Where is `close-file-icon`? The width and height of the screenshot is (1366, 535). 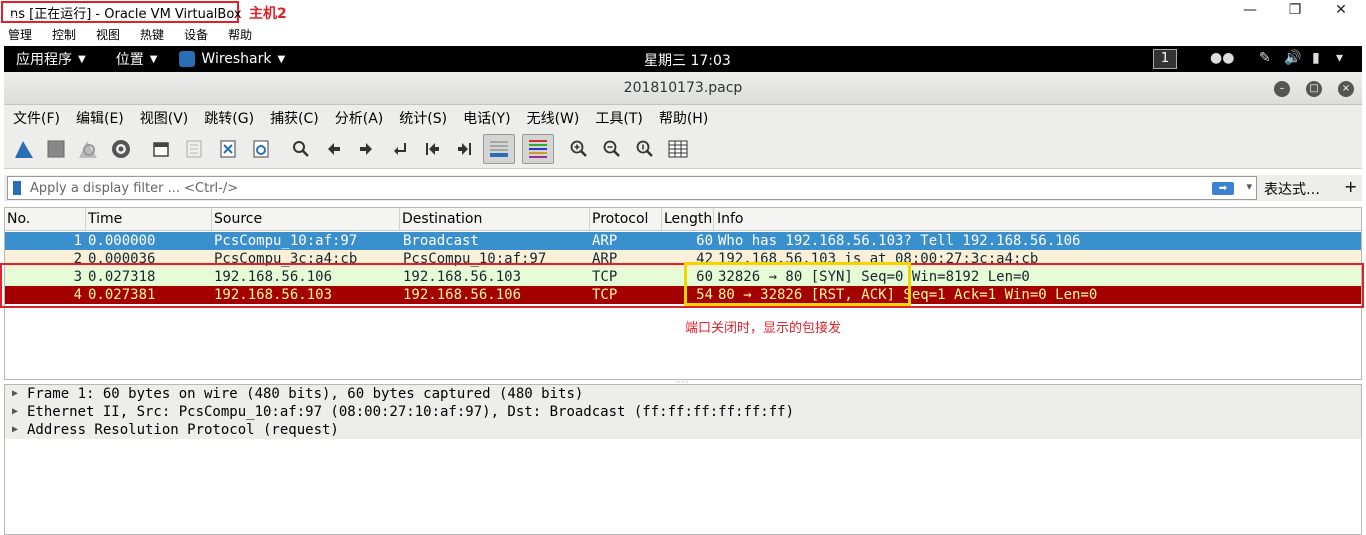 close-file-icon is located at coordinates (228, 149).